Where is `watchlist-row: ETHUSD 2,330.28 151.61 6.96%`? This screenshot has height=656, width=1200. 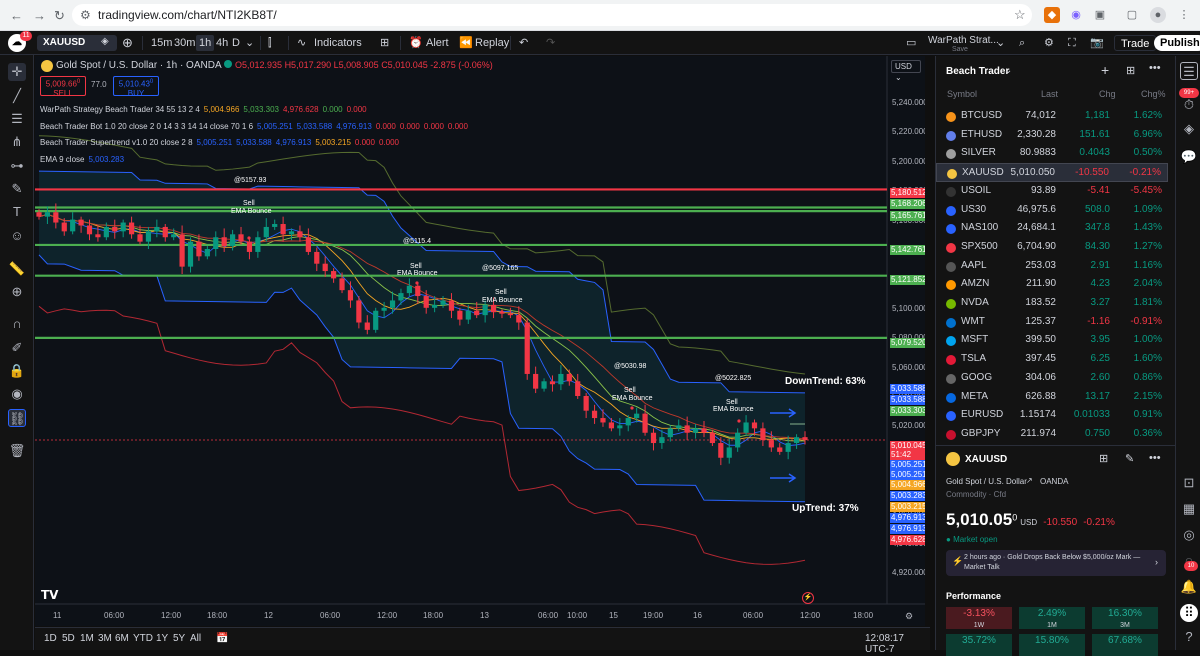 watchlist-row: ETHUSD 2,330.28 151.61 6.96% is located at coordinates (1052, 135).